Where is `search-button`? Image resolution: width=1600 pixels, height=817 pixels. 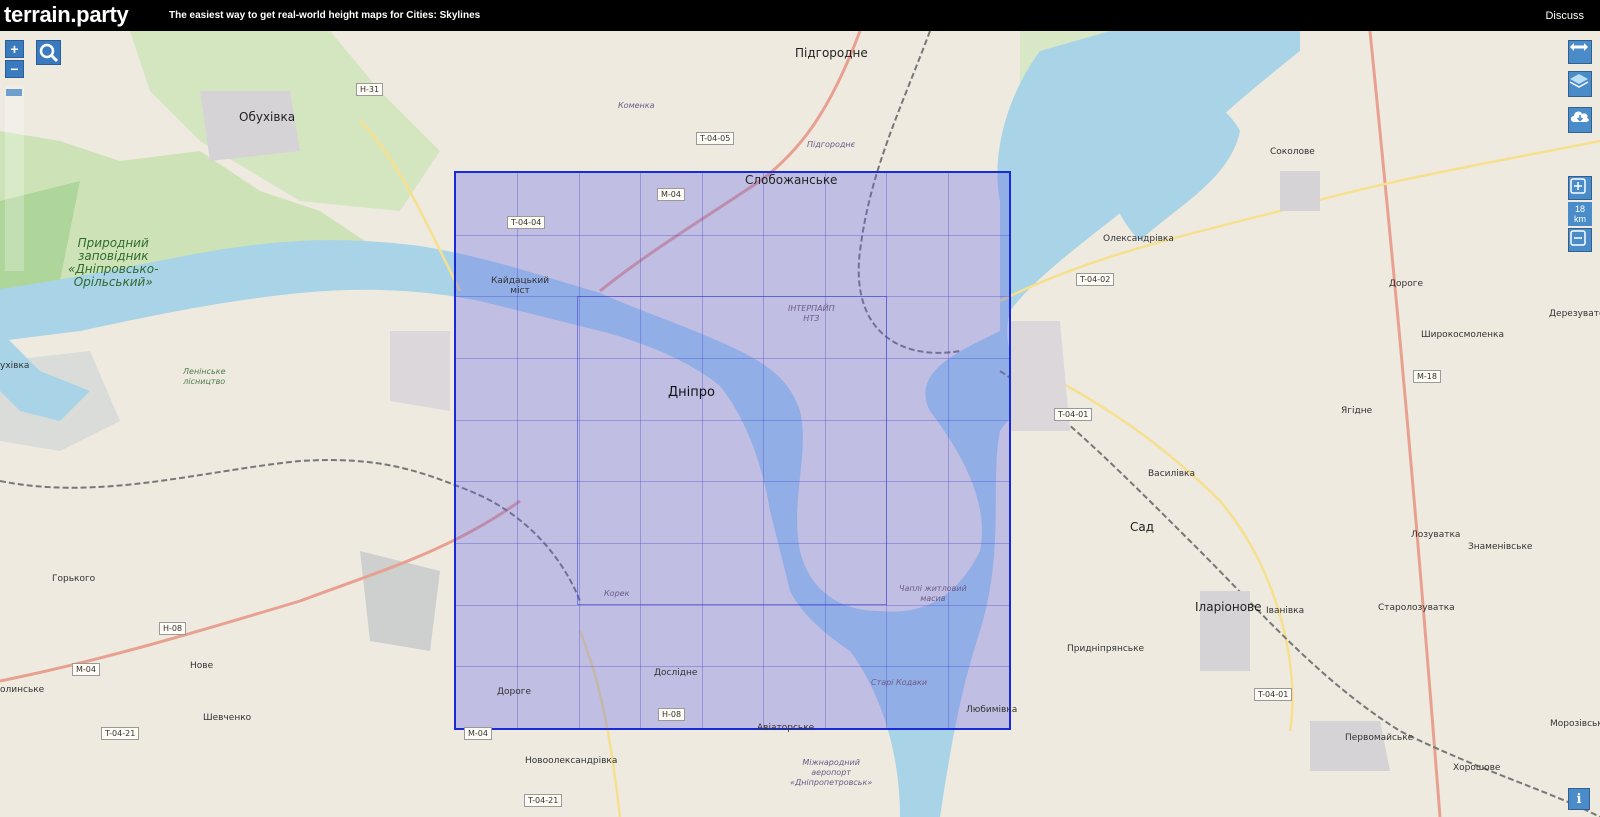 search-button is located at coordinates (48, 52).